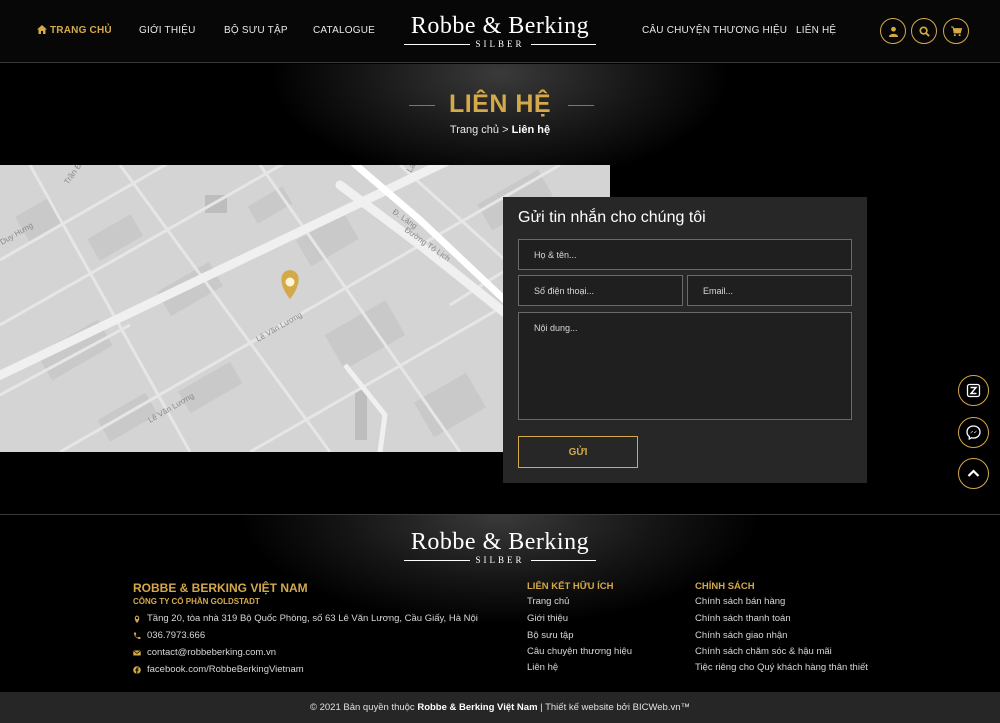 This screenshot has width=1000, height=723. What do you see at coordinates (769, 290) in the screenshot?
I see `email-input` at bounding box center [769, 290].